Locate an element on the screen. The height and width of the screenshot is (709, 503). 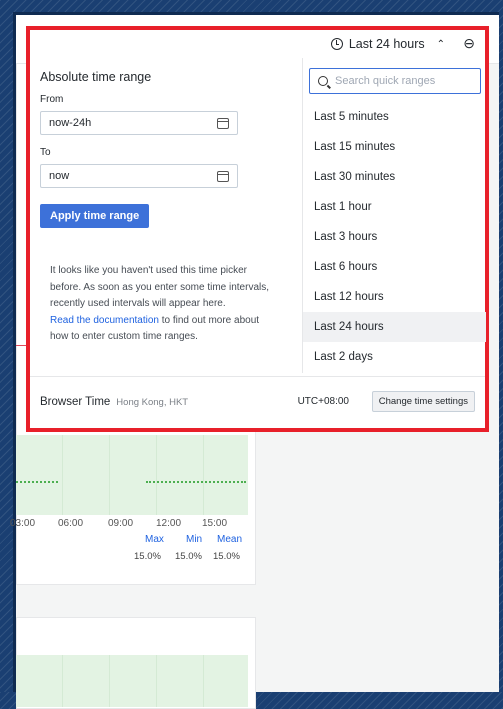
x-tick-label: 03:00 is located at coordinates (23, 523).